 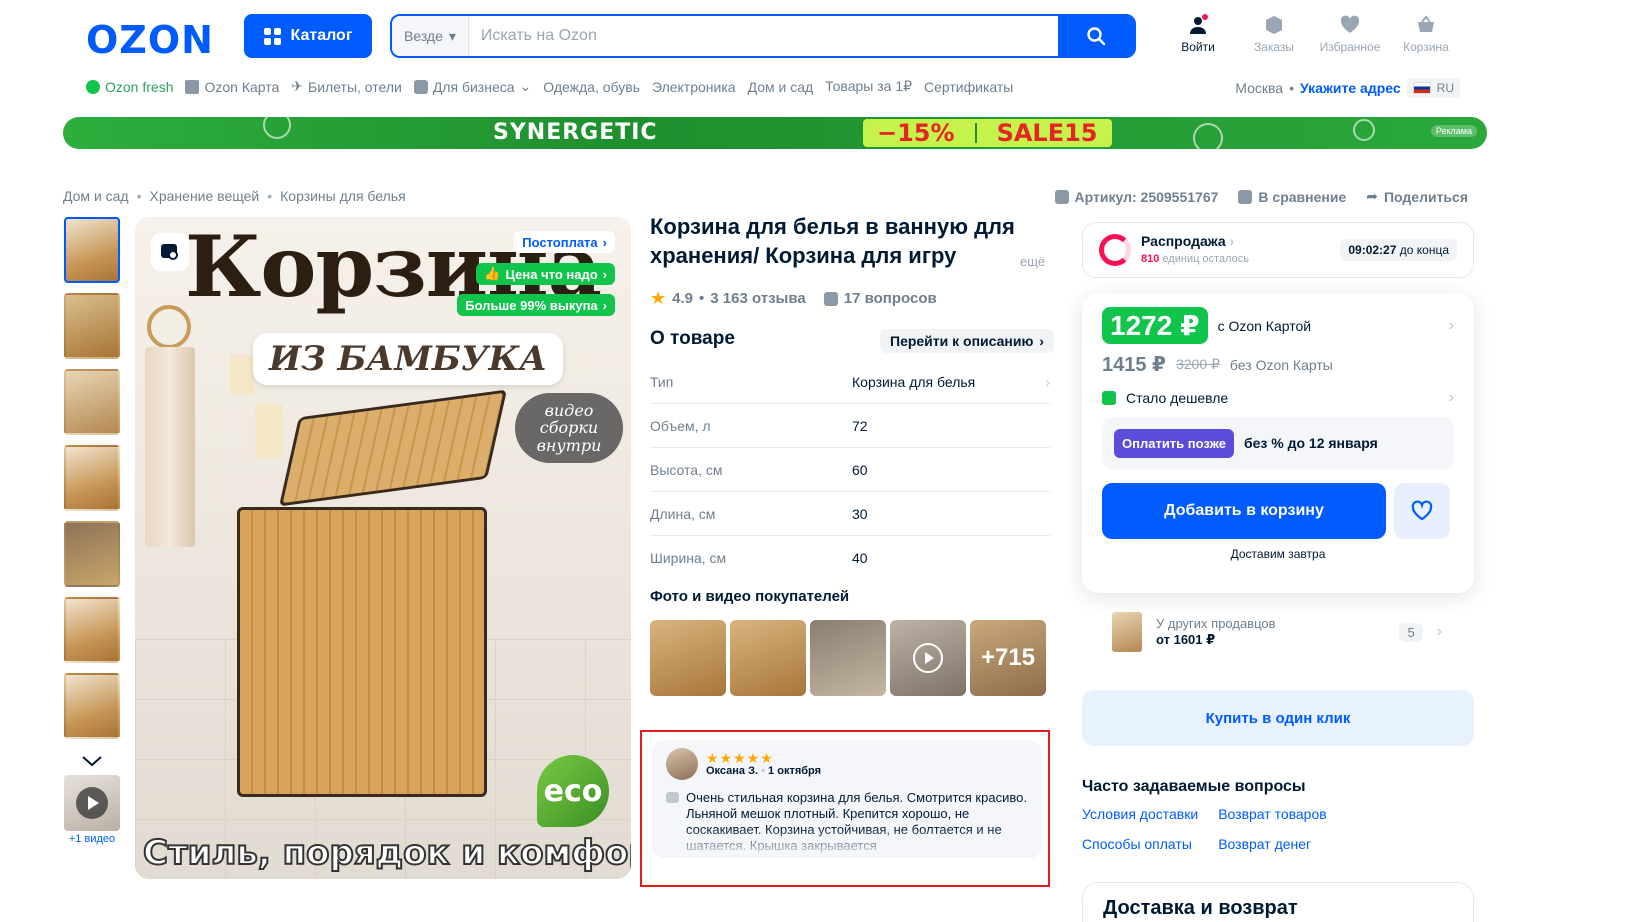 I want to click on chevron-right-icon: ›, so click(x=1439, y=631).